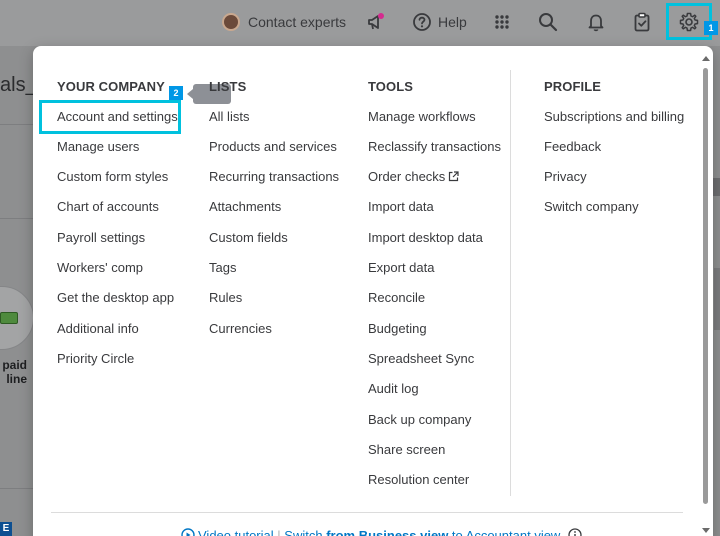  What do you see at coordinates (387, 532) in the screenshot?
I see `switch-view-link-bold: from Business view` at bounding box center [387, 532].